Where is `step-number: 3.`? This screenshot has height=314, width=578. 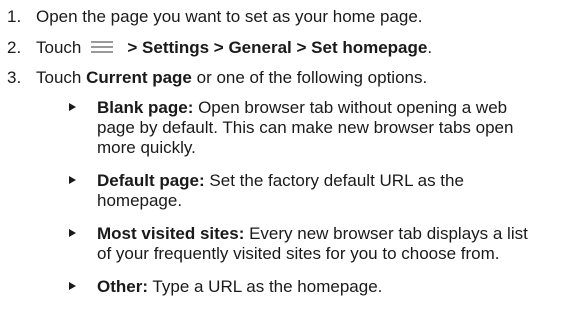 step-number: 3. is located at coordinates (14, 77).